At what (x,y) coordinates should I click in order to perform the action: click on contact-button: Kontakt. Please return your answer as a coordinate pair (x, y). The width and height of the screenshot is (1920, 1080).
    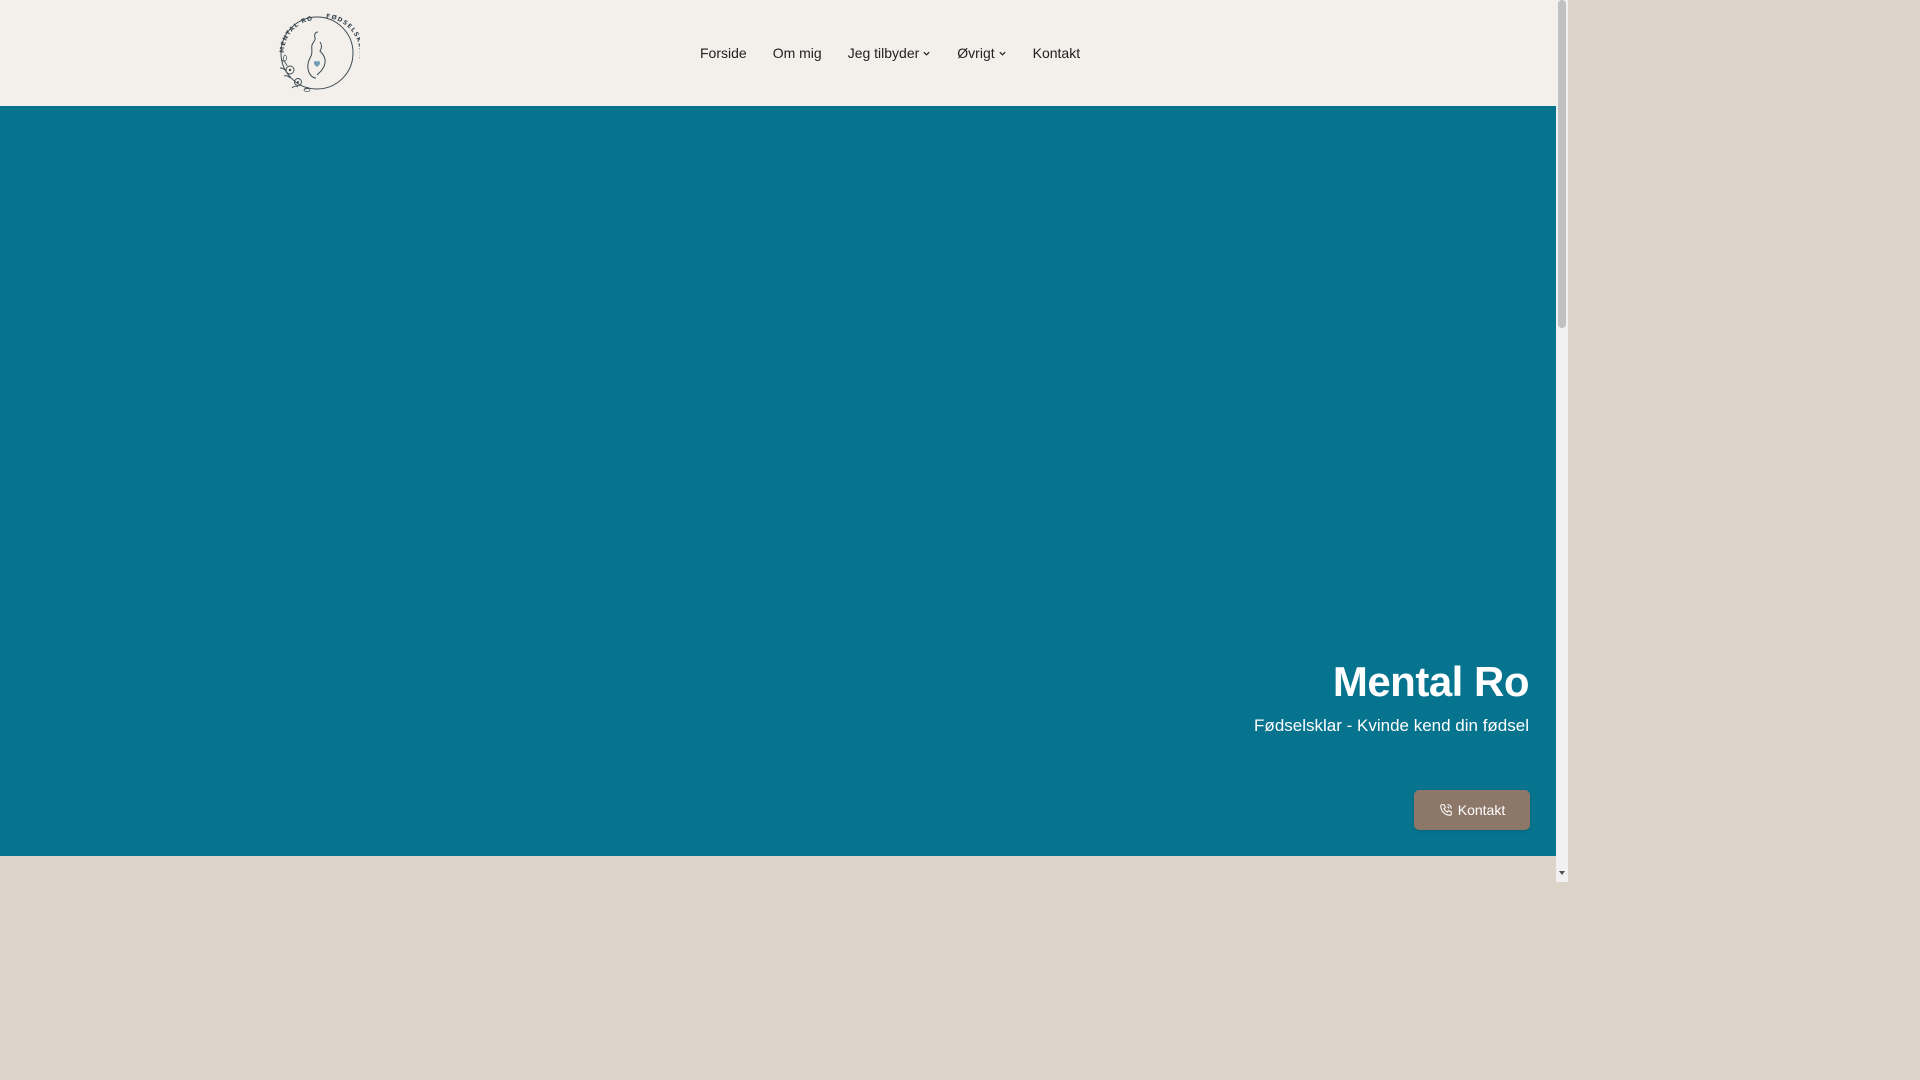
    Looking at the image, I should click on (1472, 810).